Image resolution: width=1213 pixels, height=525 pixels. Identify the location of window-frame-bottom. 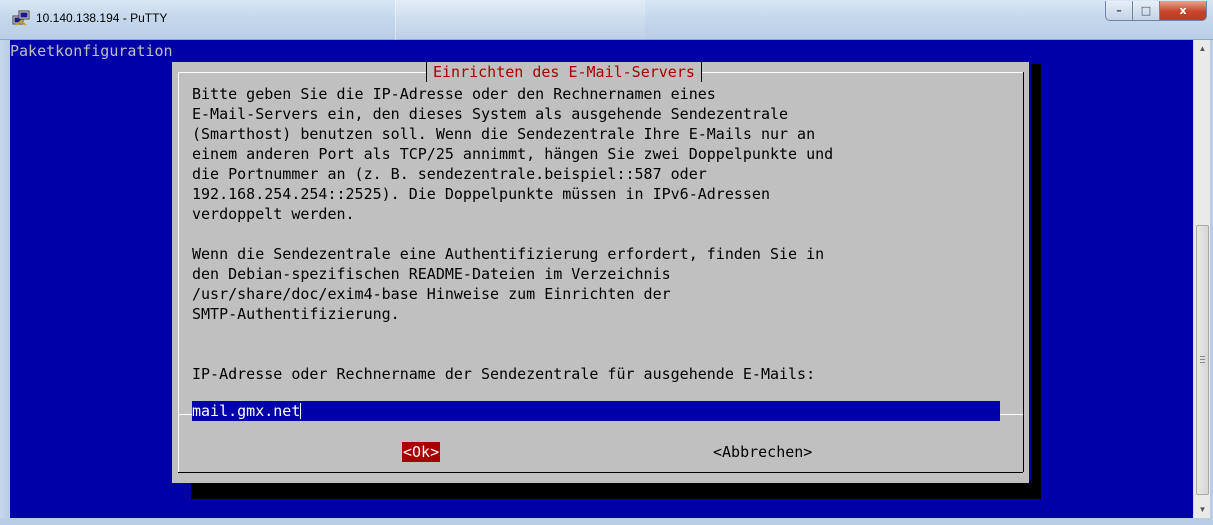
(606, 521).